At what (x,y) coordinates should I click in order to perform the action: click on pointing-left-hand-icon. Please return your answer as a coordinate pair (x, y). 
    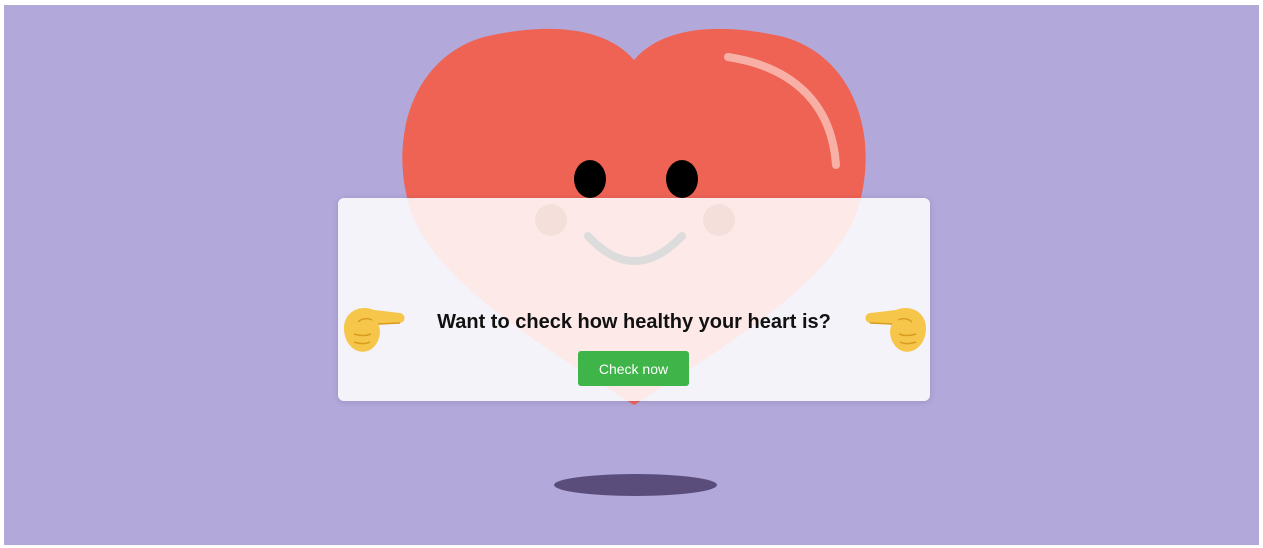
    Looking at the image, I should click on (895, 330).